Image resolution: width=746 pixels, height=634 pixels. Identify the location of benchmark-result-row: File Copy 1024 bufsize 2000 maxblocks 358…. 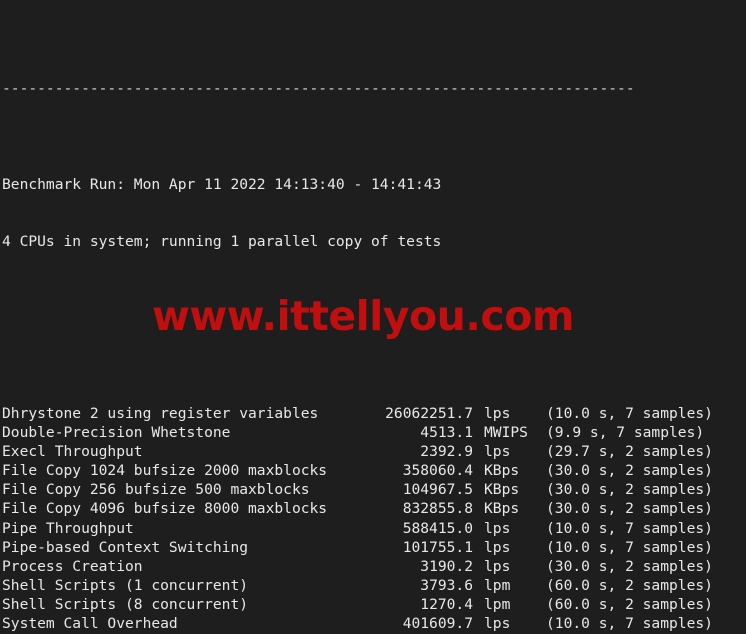
(374, 470).